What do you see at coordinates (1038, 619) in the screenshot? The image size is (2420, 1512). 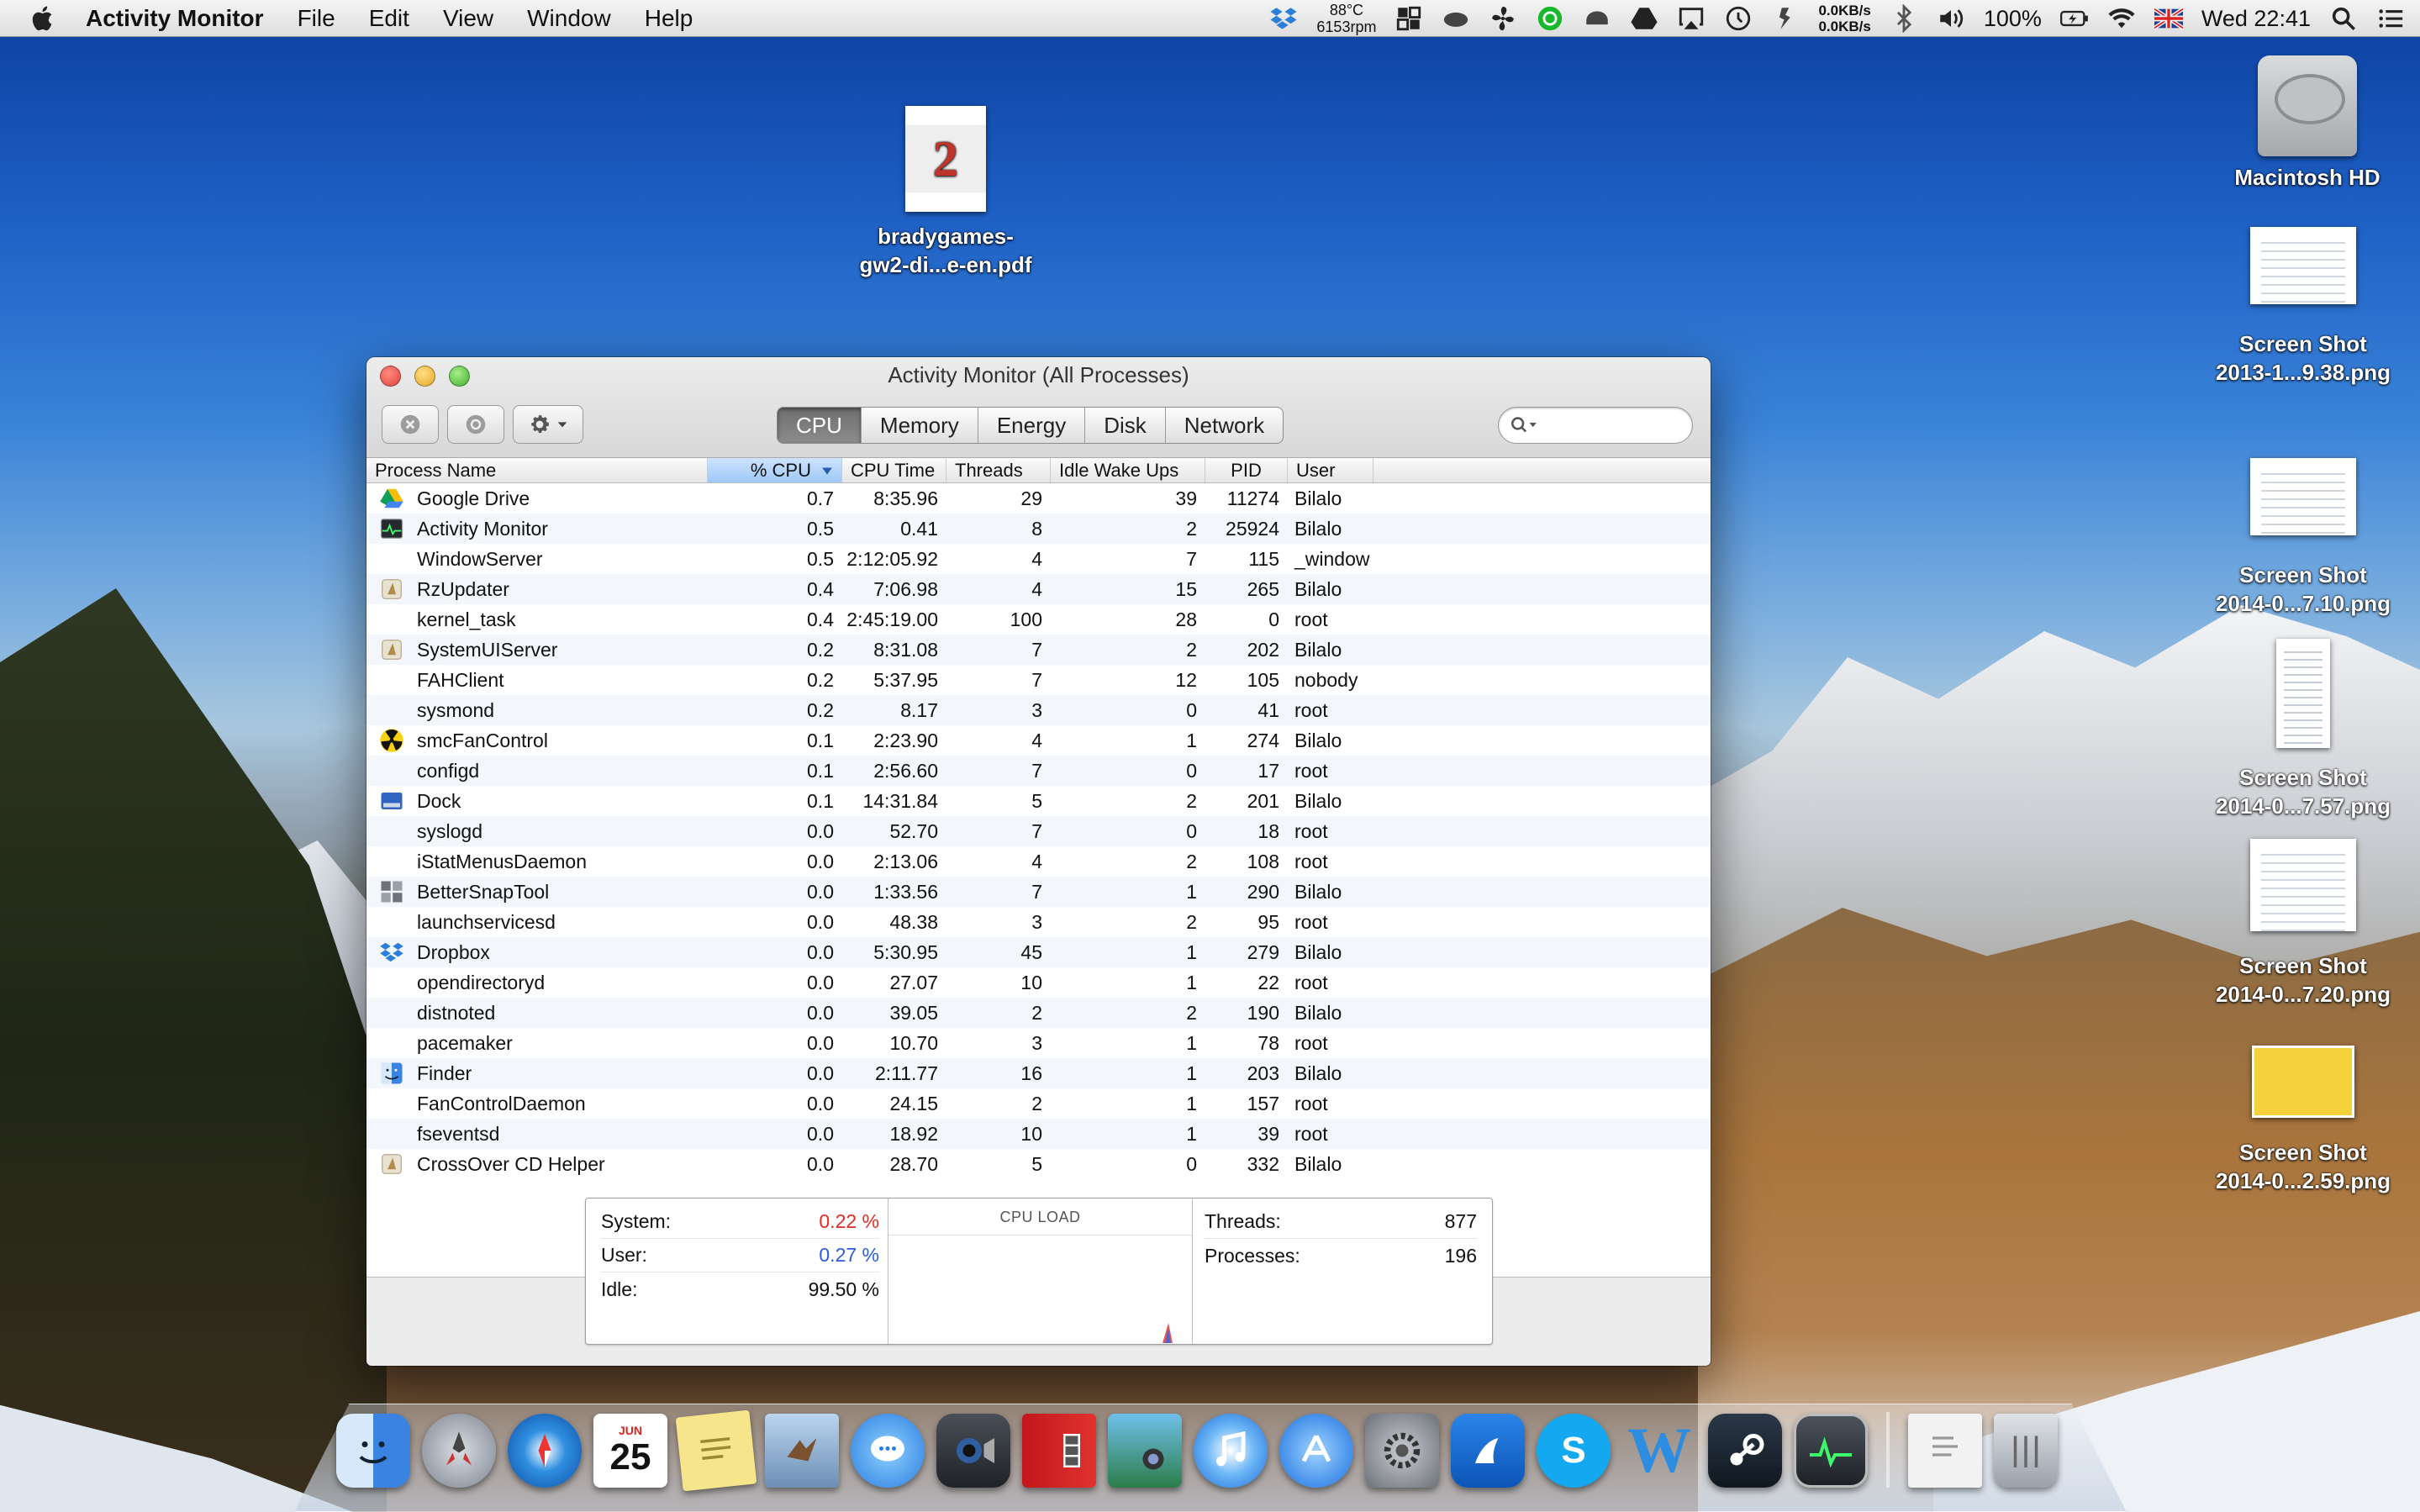 I see `table-row: kernel_task 0.4 2:45:19.00 100 28 0 root` at bounding box center [1038, 619].